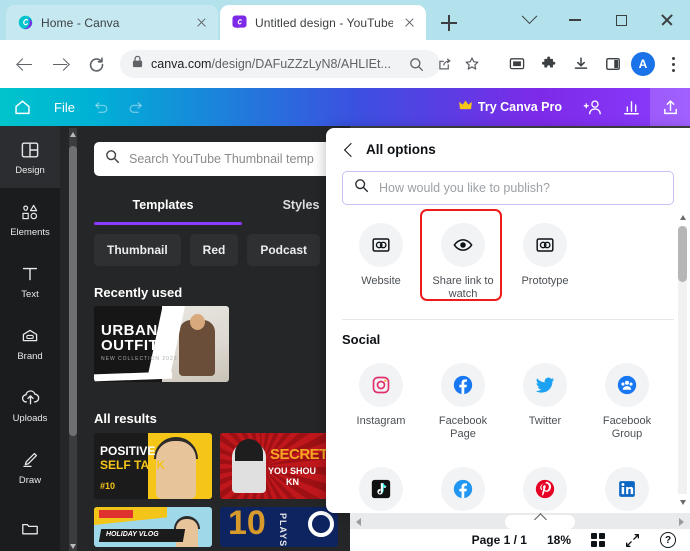 Image resolution: width=690 pixels, height=551 pixels. I want to click on sidebar-item-uploads: Uploads, so click(30, 405).